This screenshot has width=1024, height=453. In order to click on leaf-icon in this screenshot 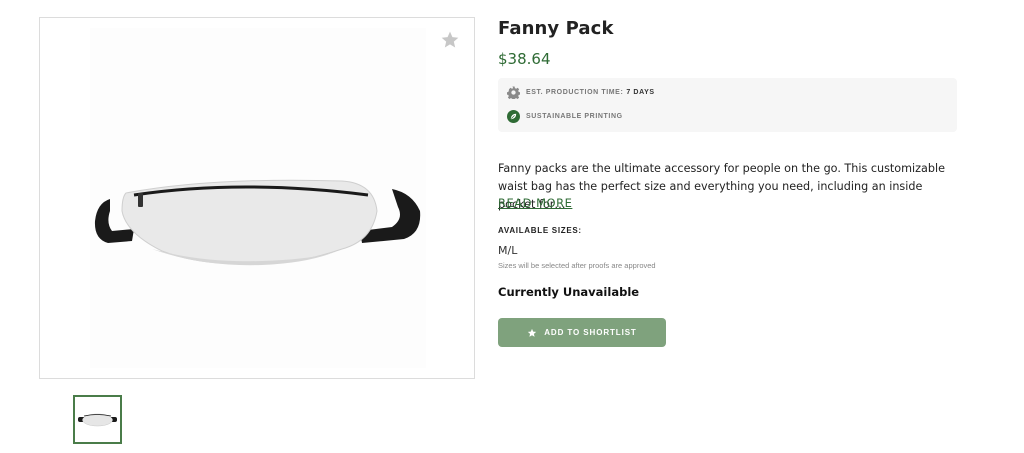, I will do `click(513, 116)`.